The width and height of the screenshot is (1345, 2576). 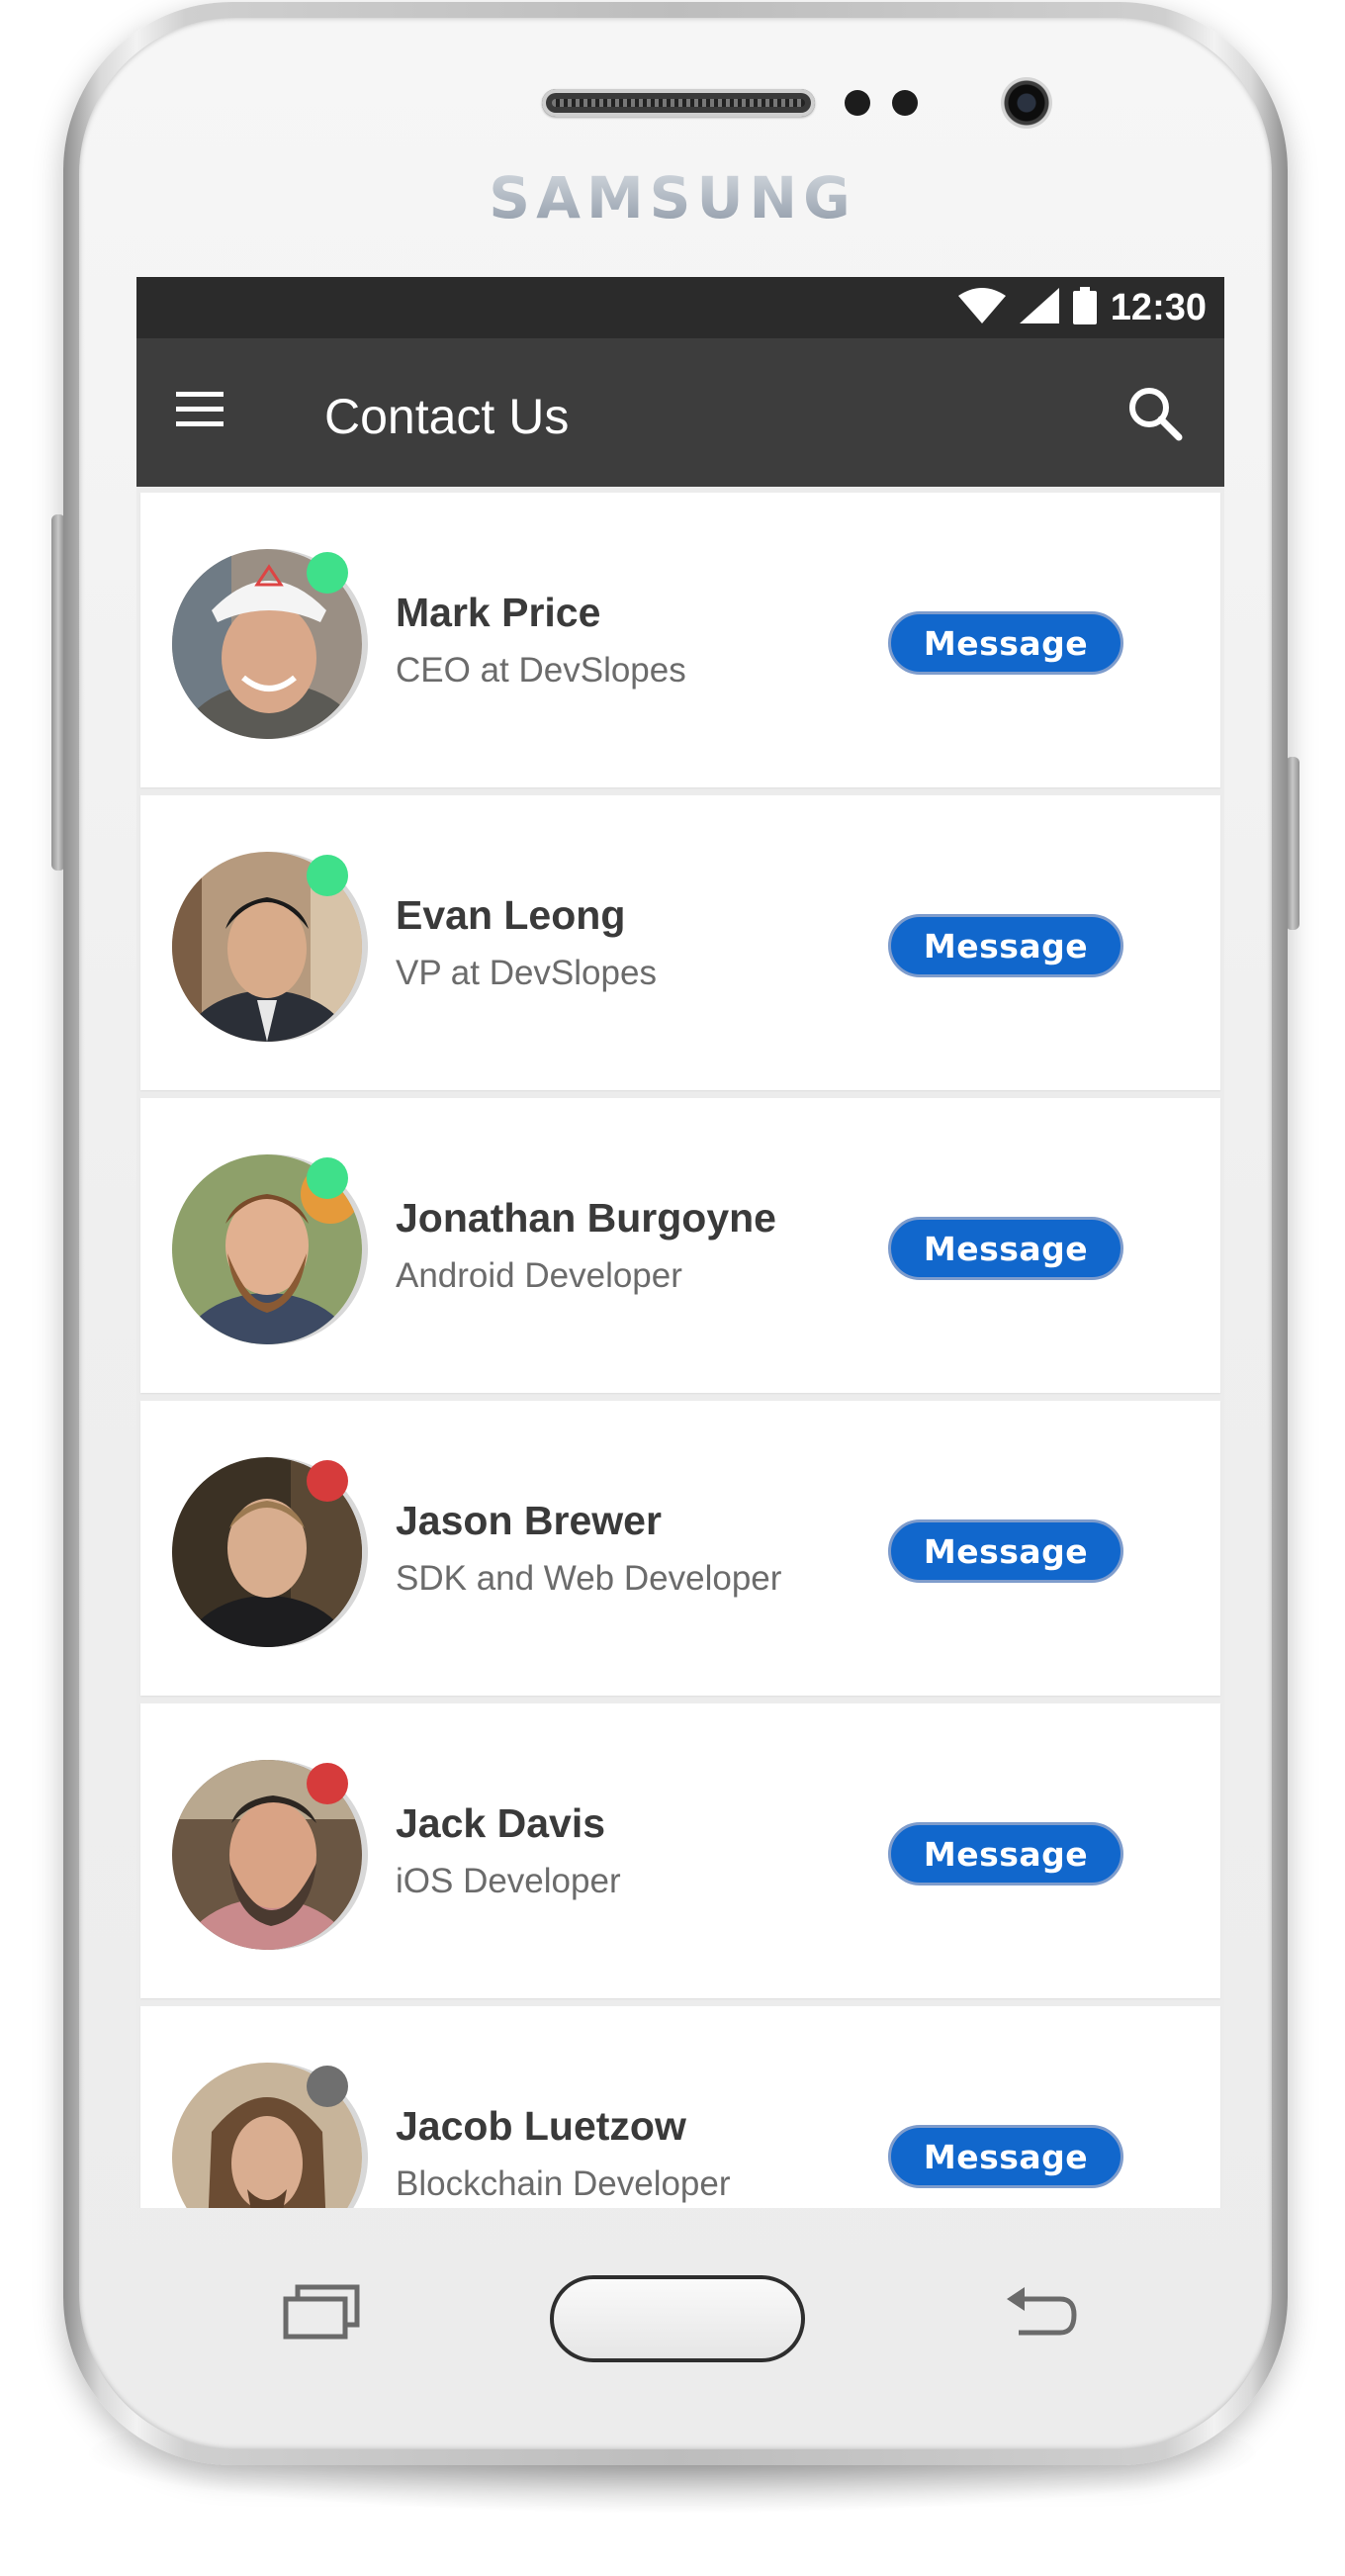 I want to click on contact-role: Blockchain Developer, so click(x=563, y=2183).